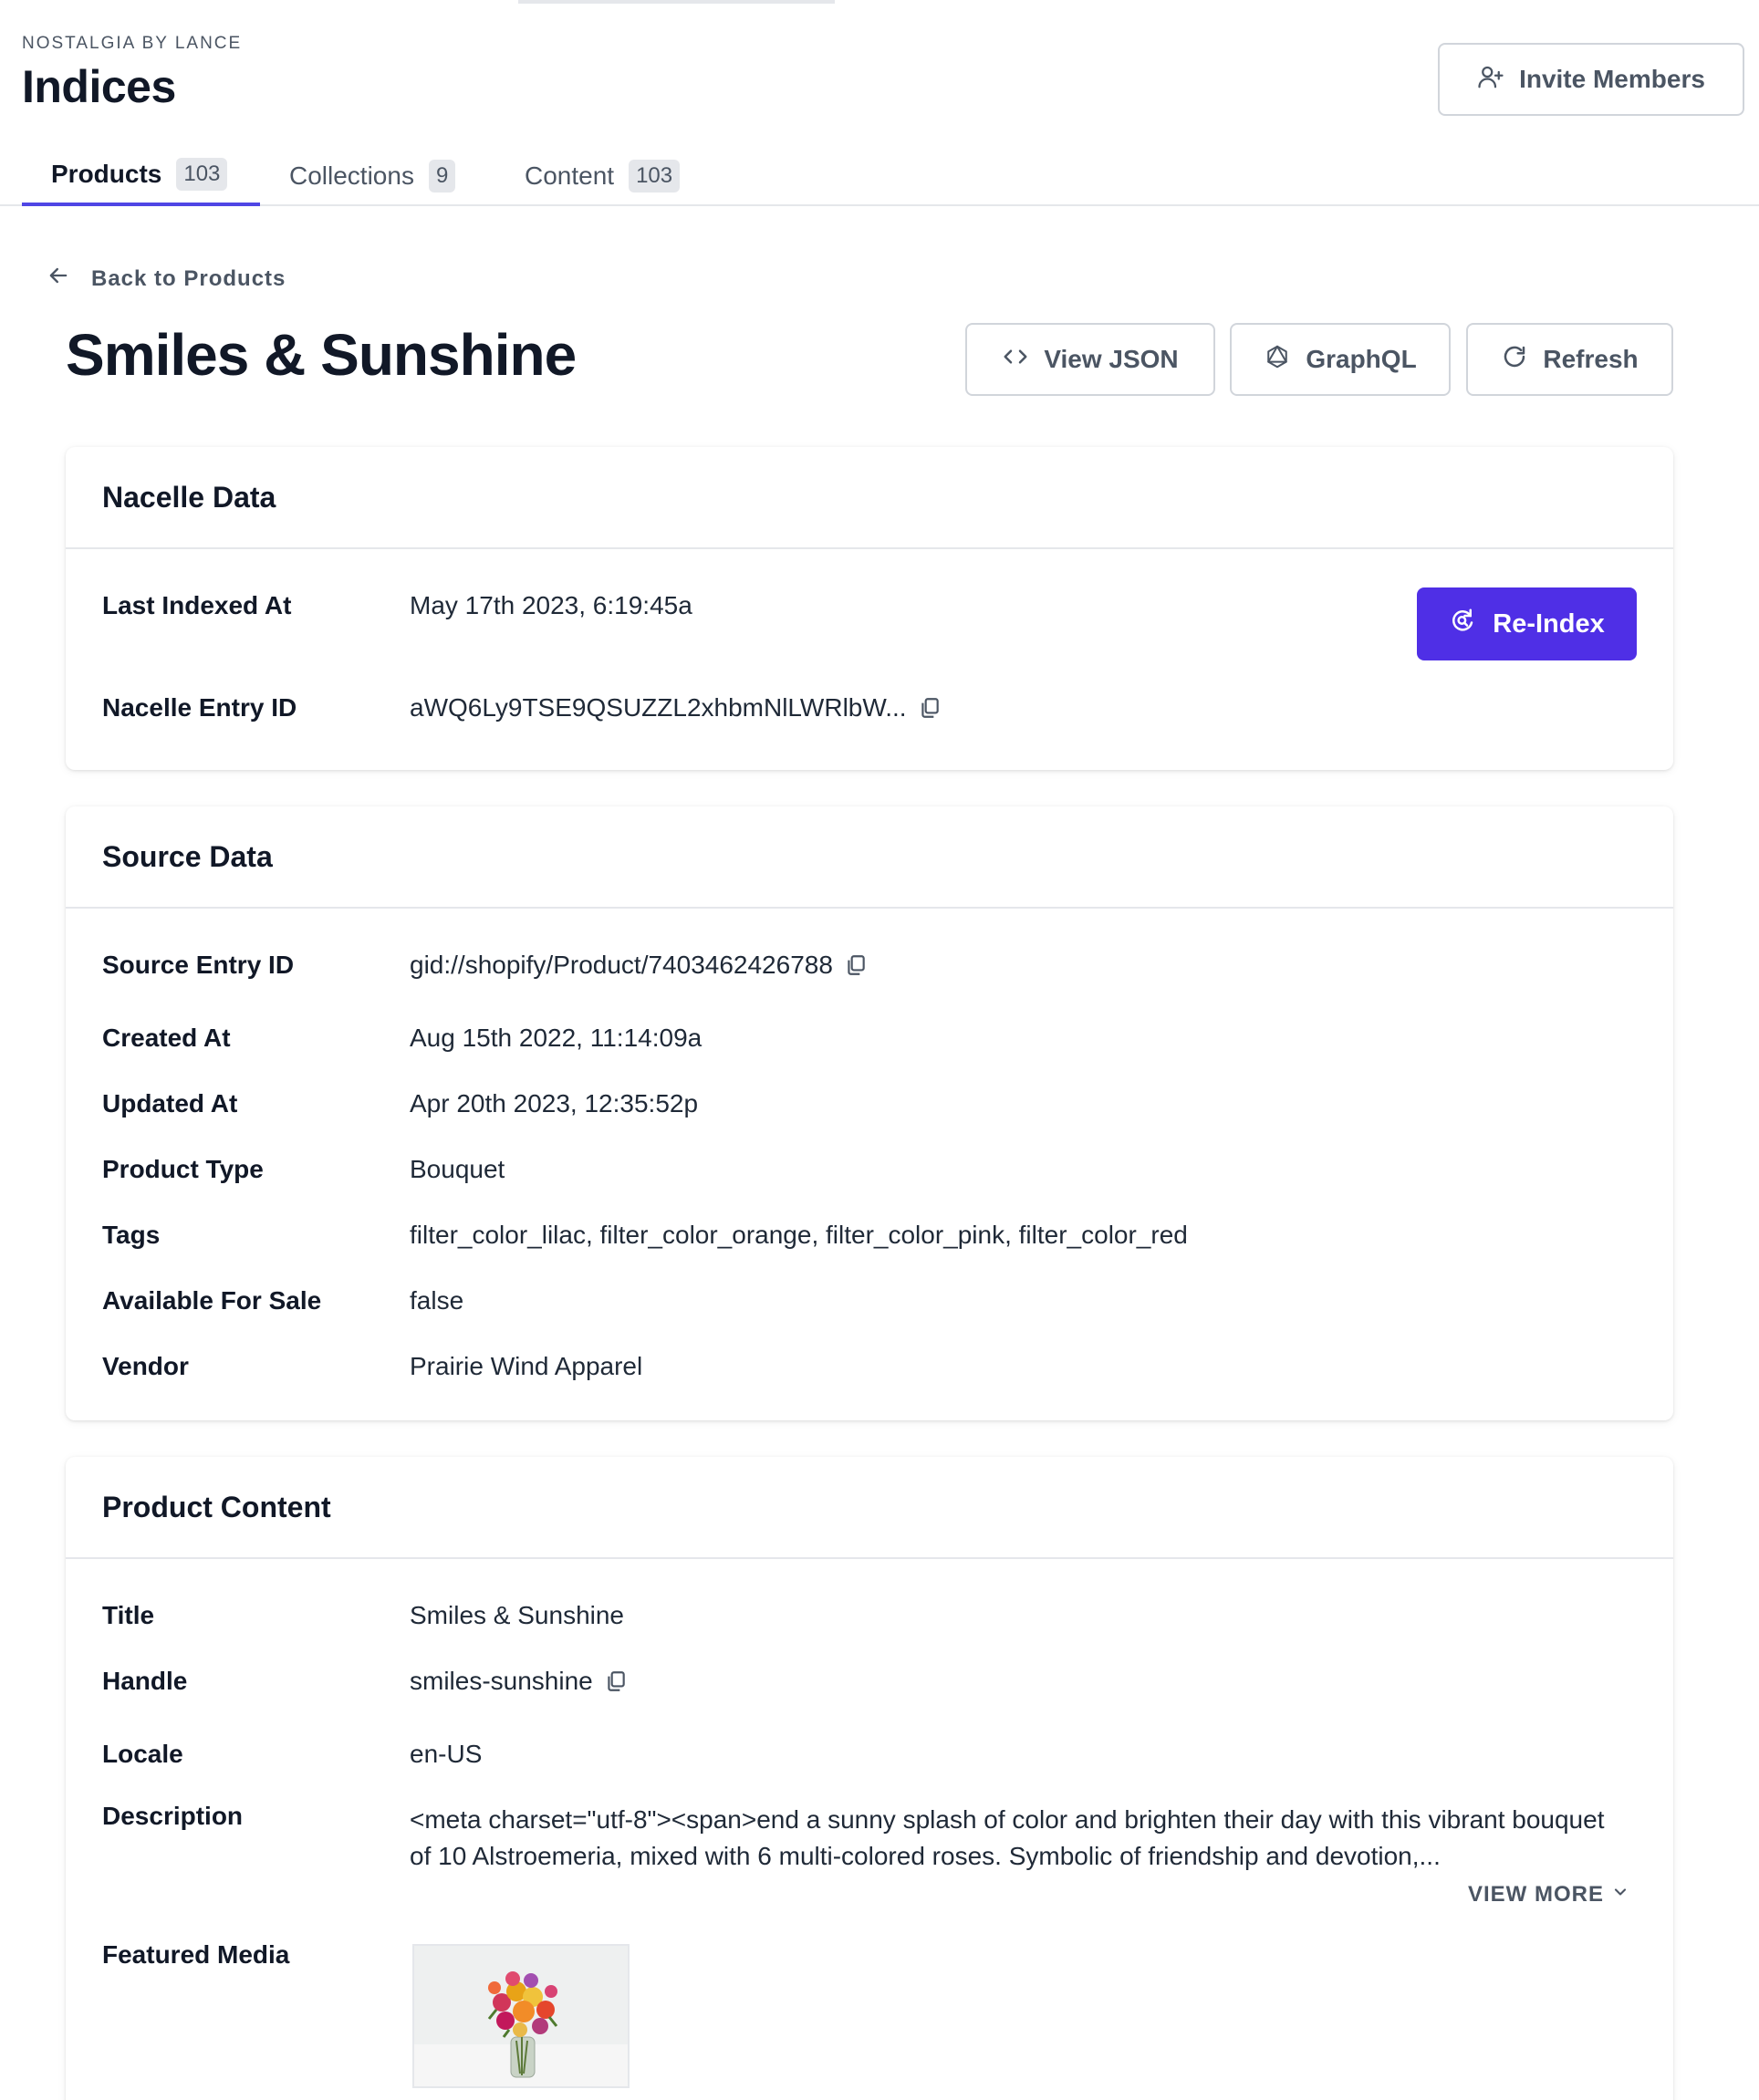 This screenshot has height=2100, width=1759. I want to click on top-progress-strip, so click(676, 2).